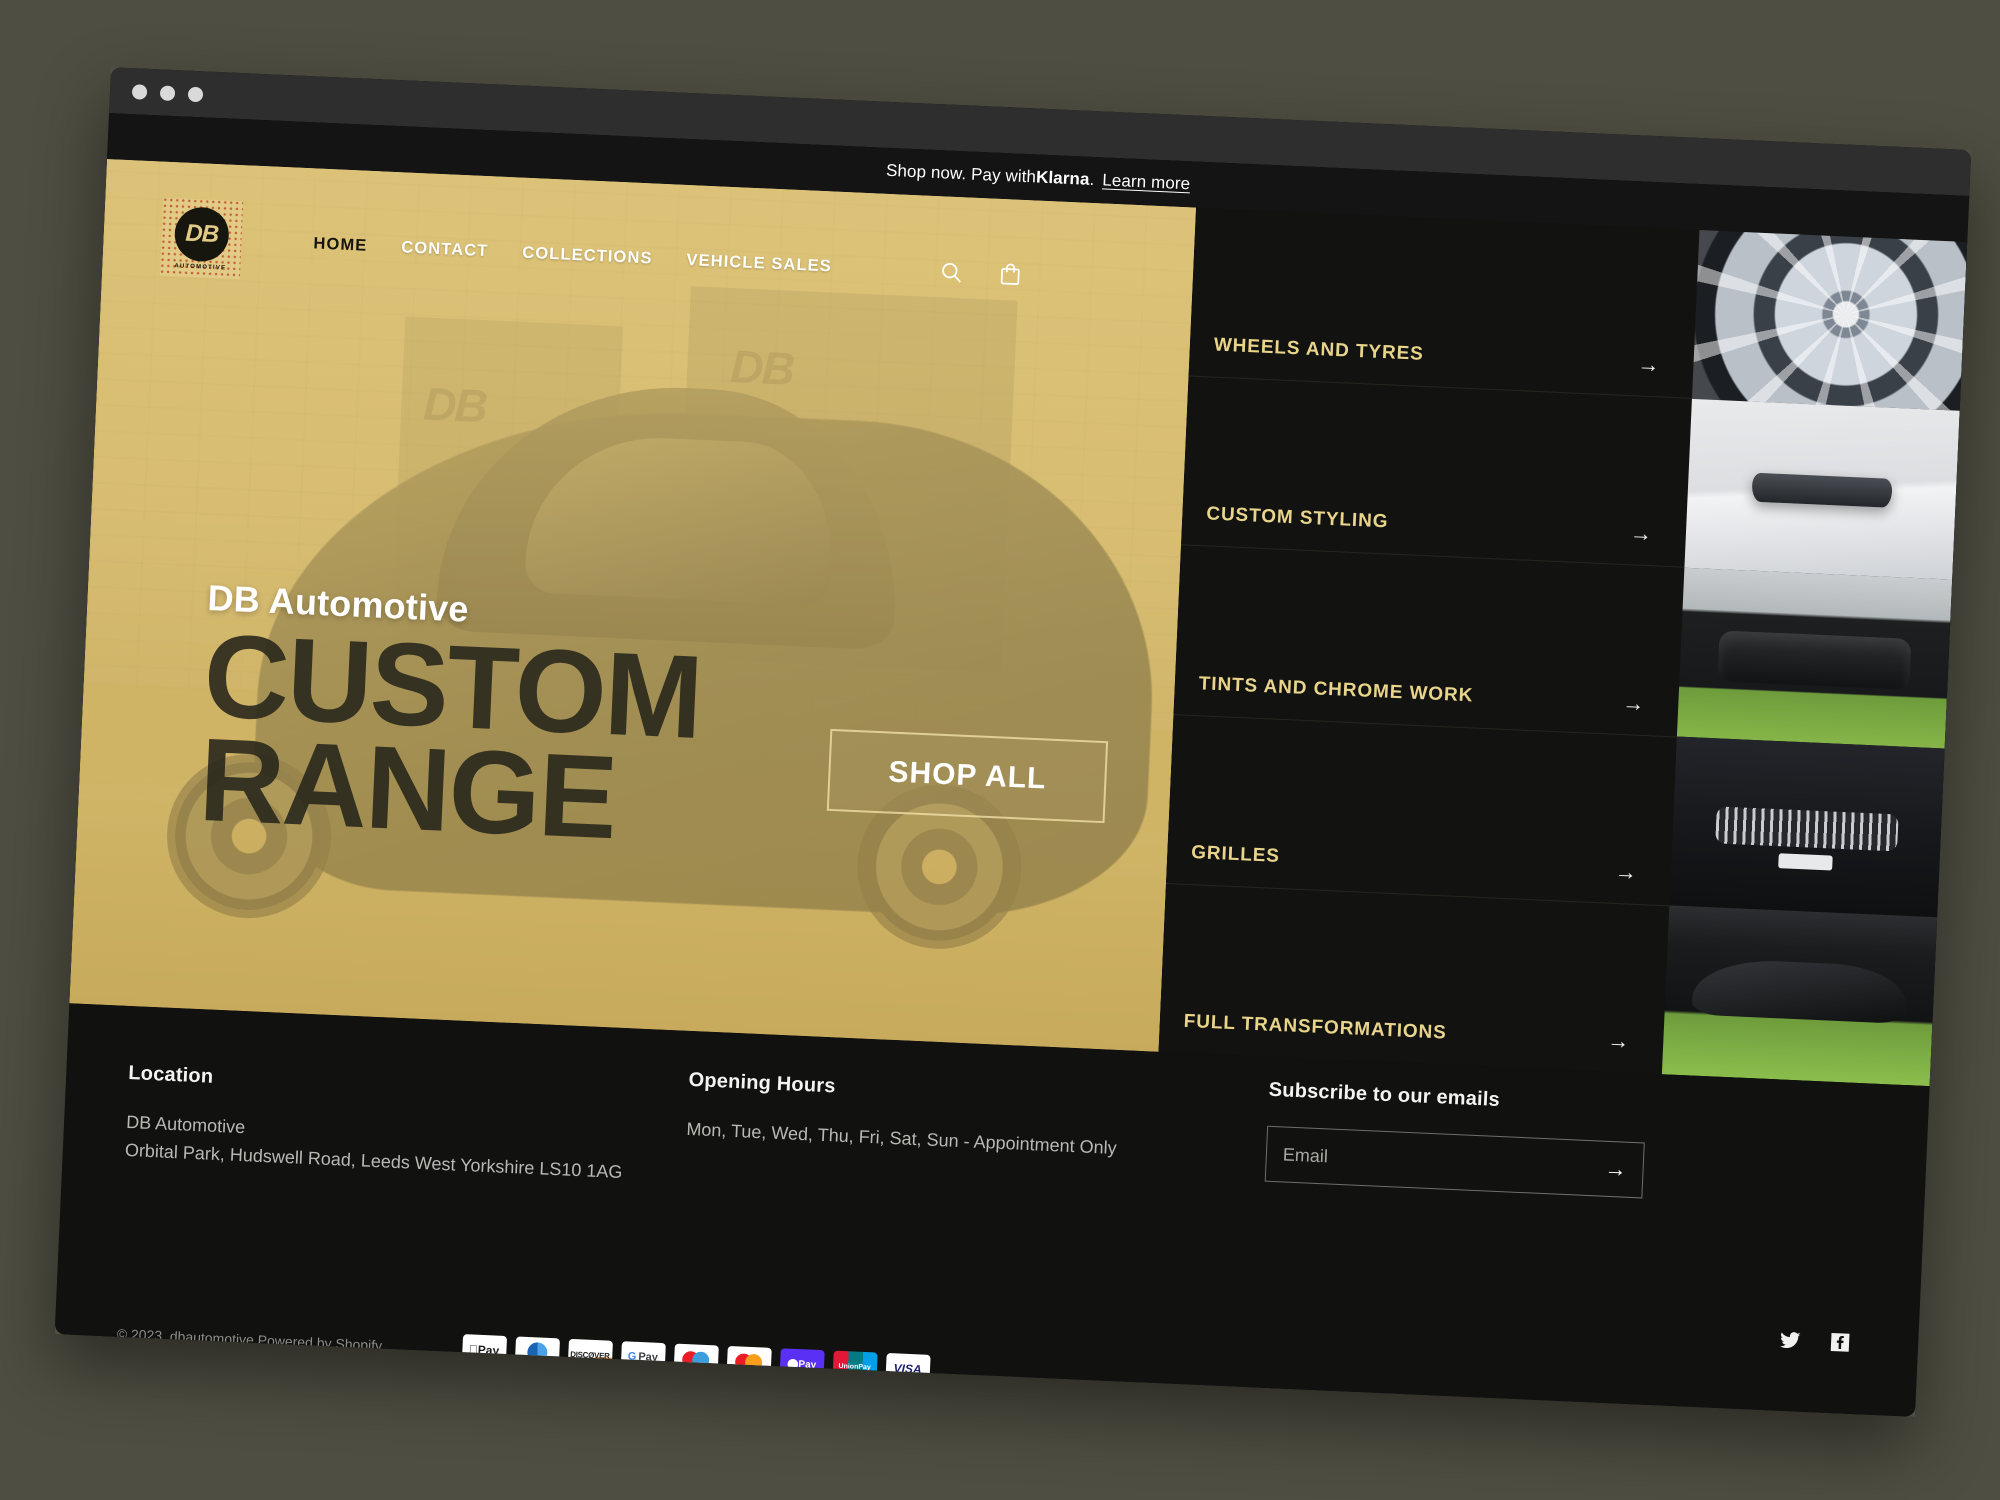  I want to click on window-minimize-dot, so click(167, 92).